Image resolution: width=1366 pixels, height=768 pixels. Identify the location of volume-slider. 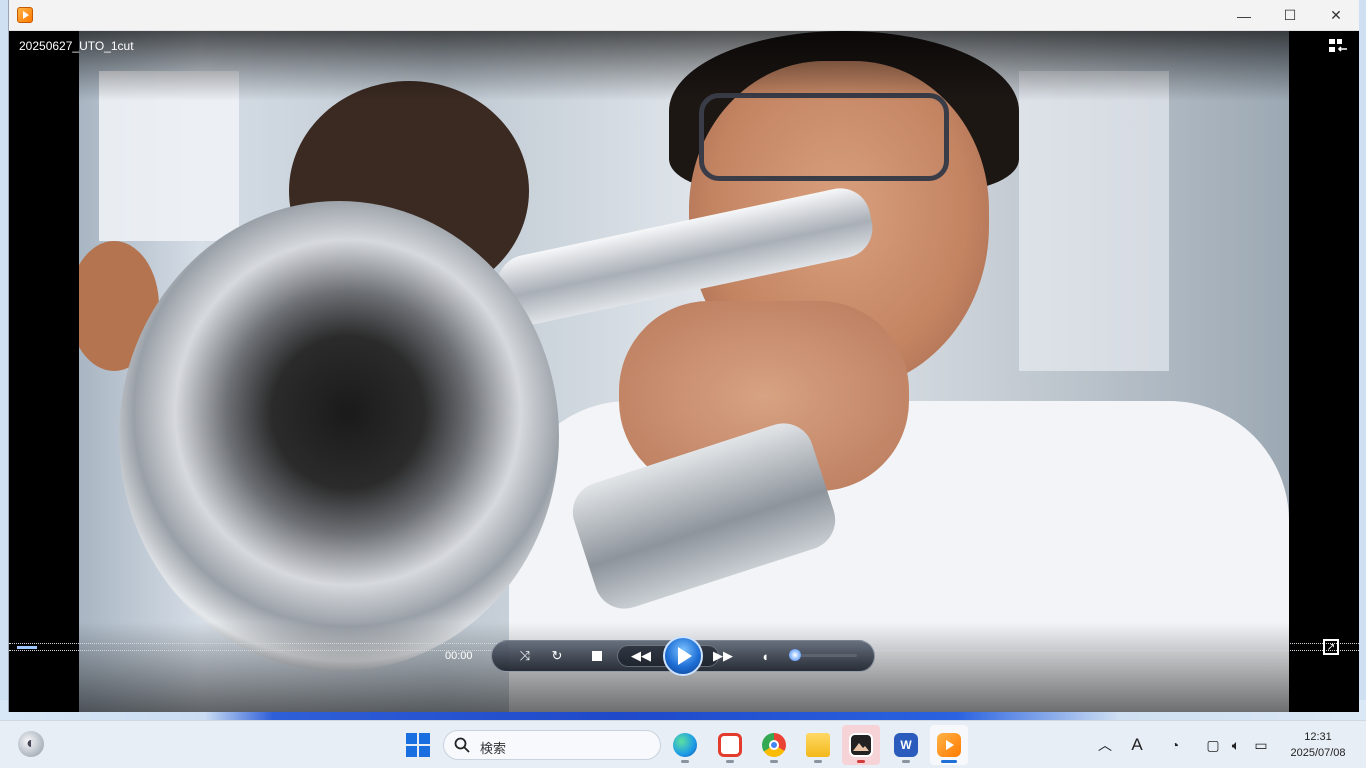
(825, 655).